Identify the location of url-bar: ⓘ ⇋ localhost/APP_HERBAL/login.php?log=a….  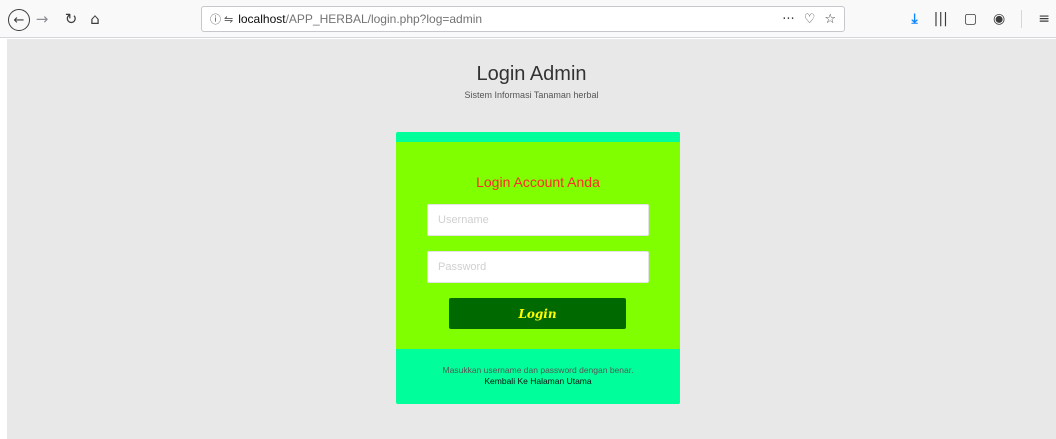
(523, 19).